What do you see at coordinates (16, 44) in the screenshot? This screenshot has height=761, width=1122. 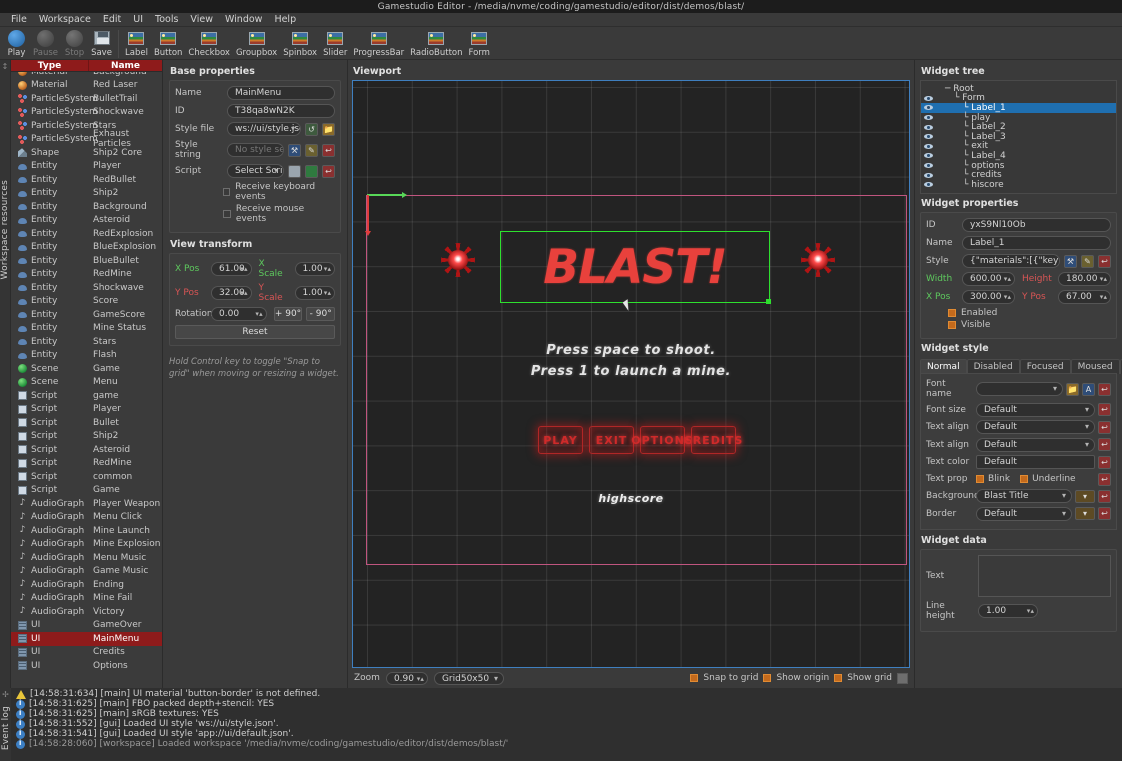 I see `toolbar-button-play: Play` at bounding box center [16, 44].